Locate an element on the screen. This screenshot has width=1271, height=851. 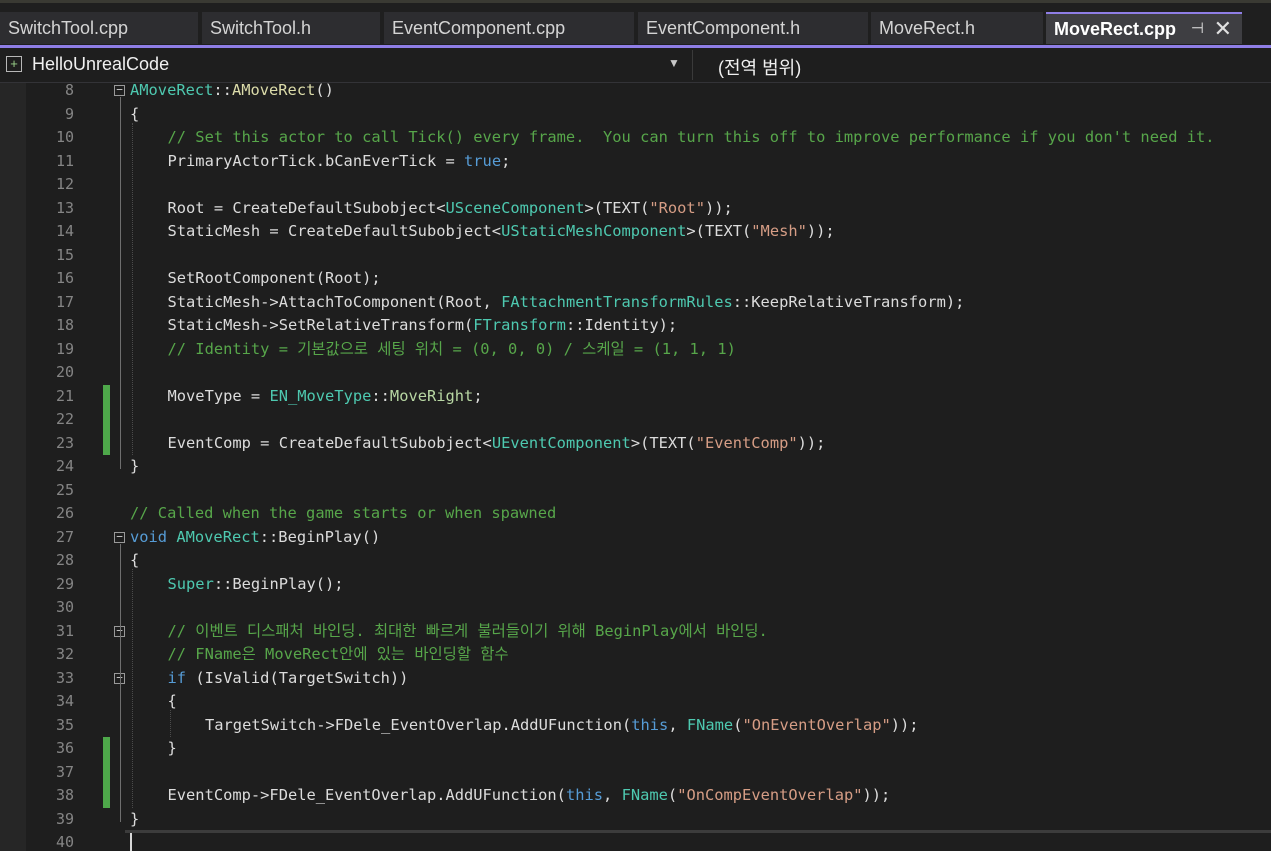
tab-label: EventComponent.cpp is located at coordinates (479, 28).